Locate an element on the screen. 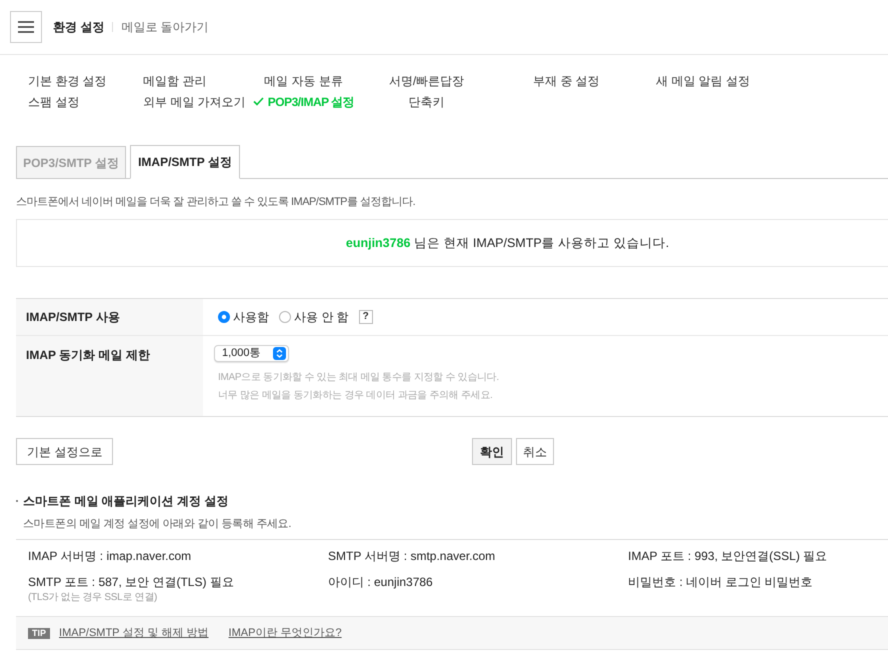 This screenshot has height=662, width=888. help-button: ? is located at coordinates (365, 317).